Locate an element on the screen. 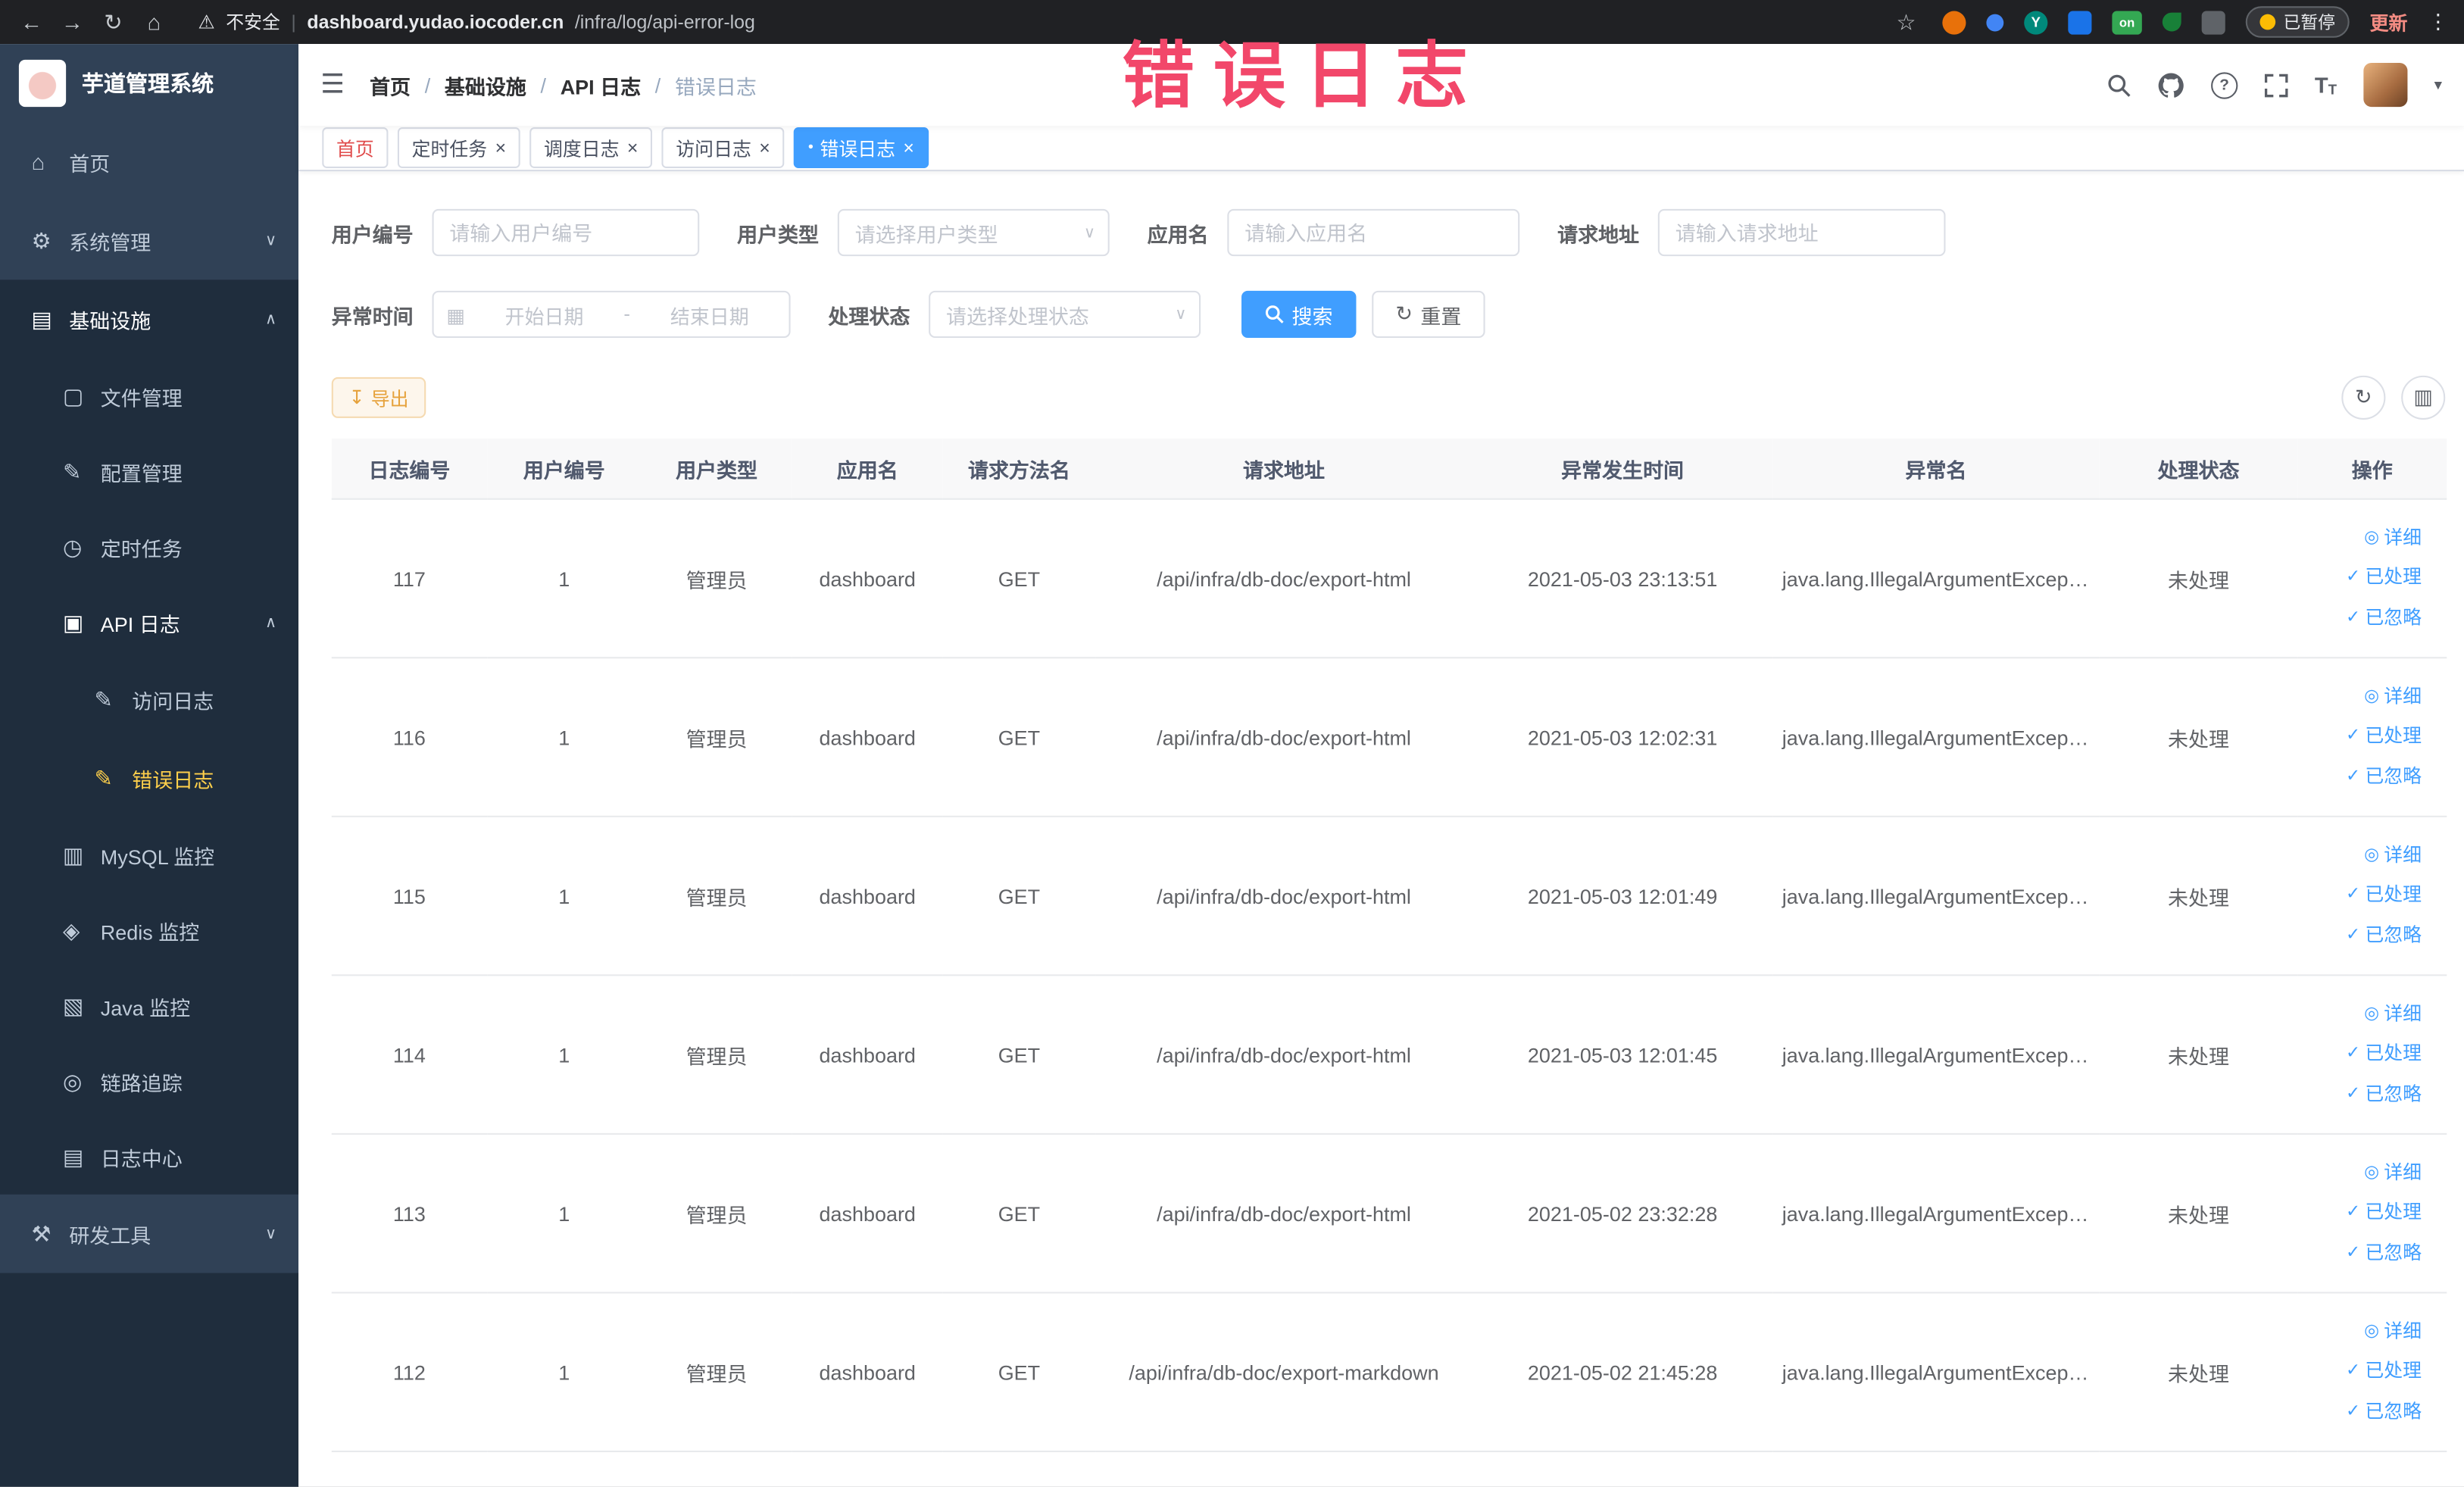 The width and height of the screenshot is (2464, 1487). extension-on-badge-icon: on is located at coordinates (2127, 22).